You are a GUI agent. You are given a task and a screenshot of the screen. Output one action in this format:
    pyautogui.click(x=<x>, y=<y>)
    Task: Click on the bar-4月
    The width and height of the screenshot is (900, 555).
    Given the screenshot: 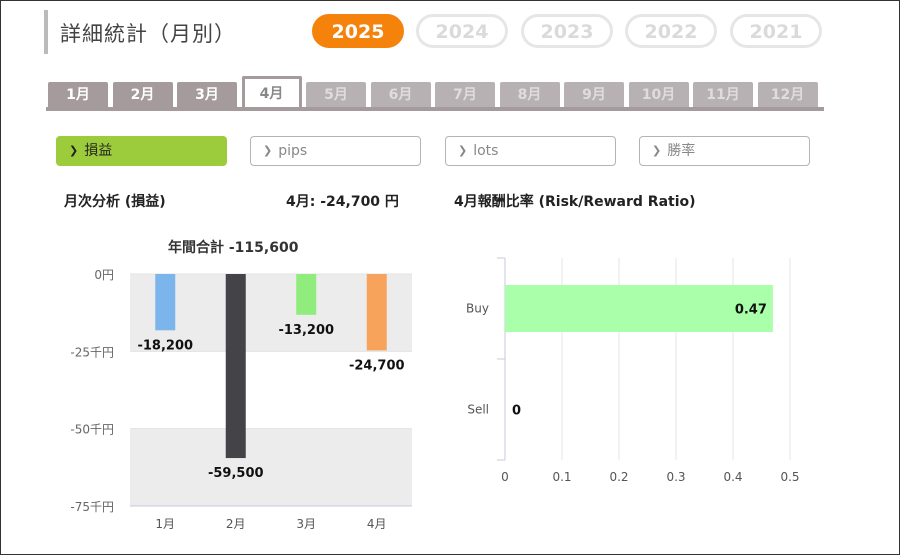 What is the action you would take?
    pyautogui.click(x=376, y=312)
    